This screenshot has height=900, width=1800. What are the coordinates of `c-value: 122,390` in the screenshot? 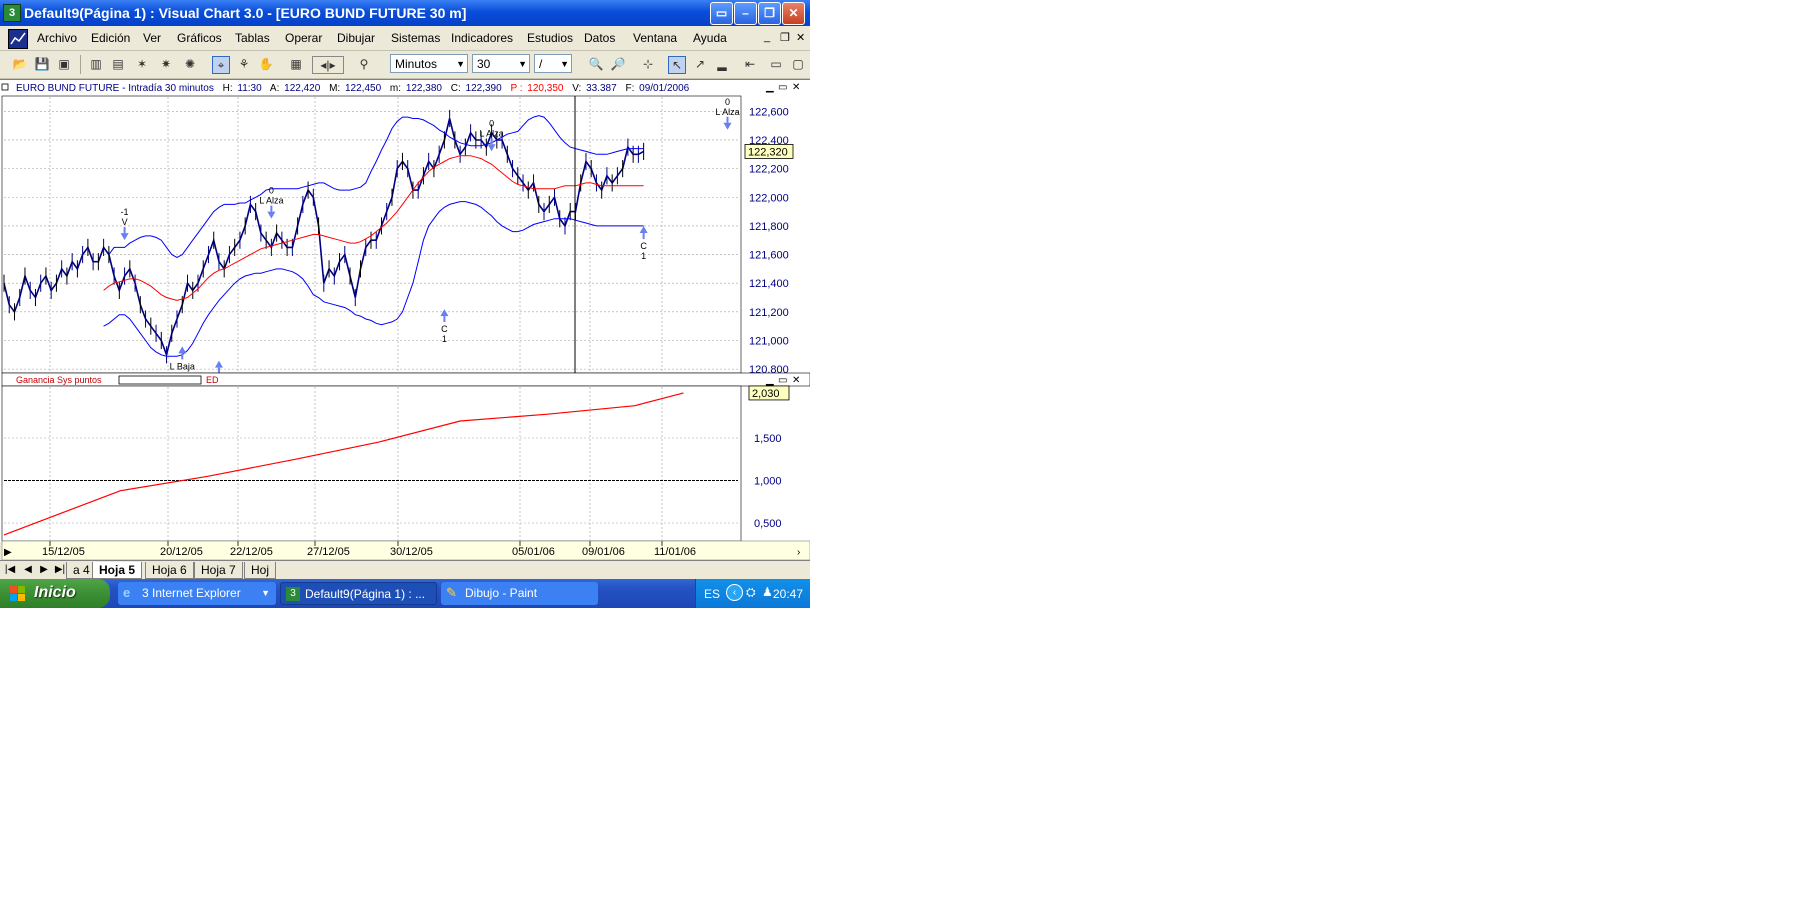 It's located at (484, 88).